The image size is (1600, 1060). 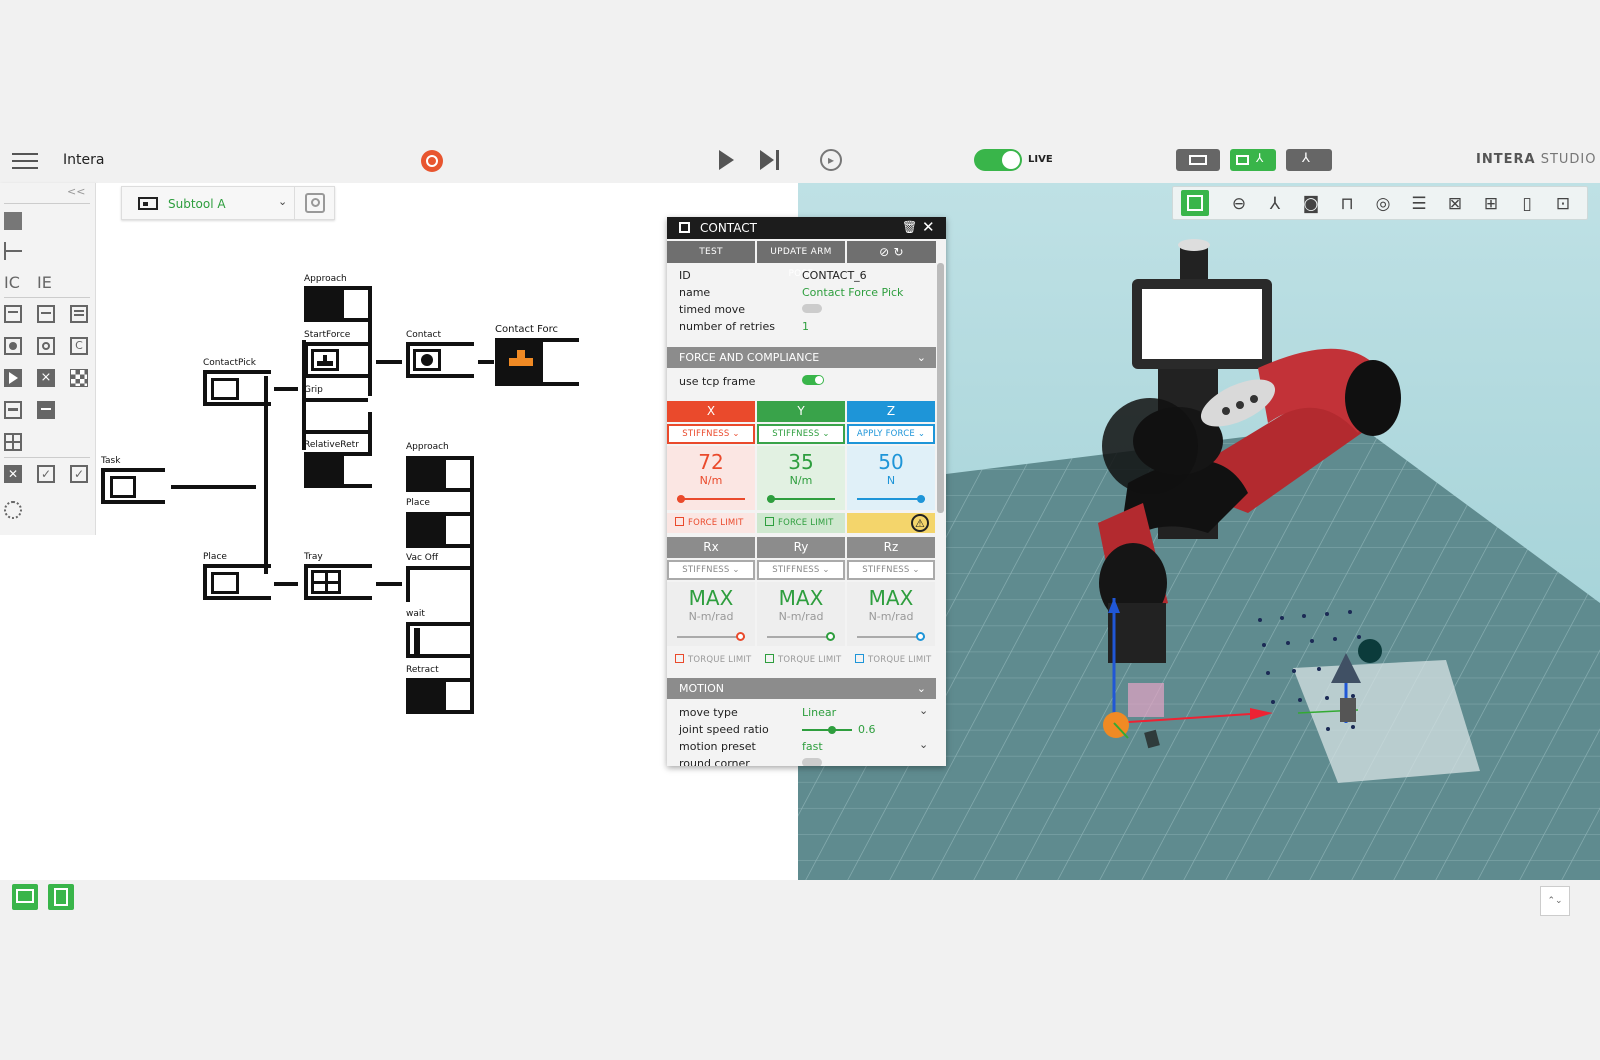 I want to click on zoom-control-icon: ⌃⌄, so click(x=1555, y=901).